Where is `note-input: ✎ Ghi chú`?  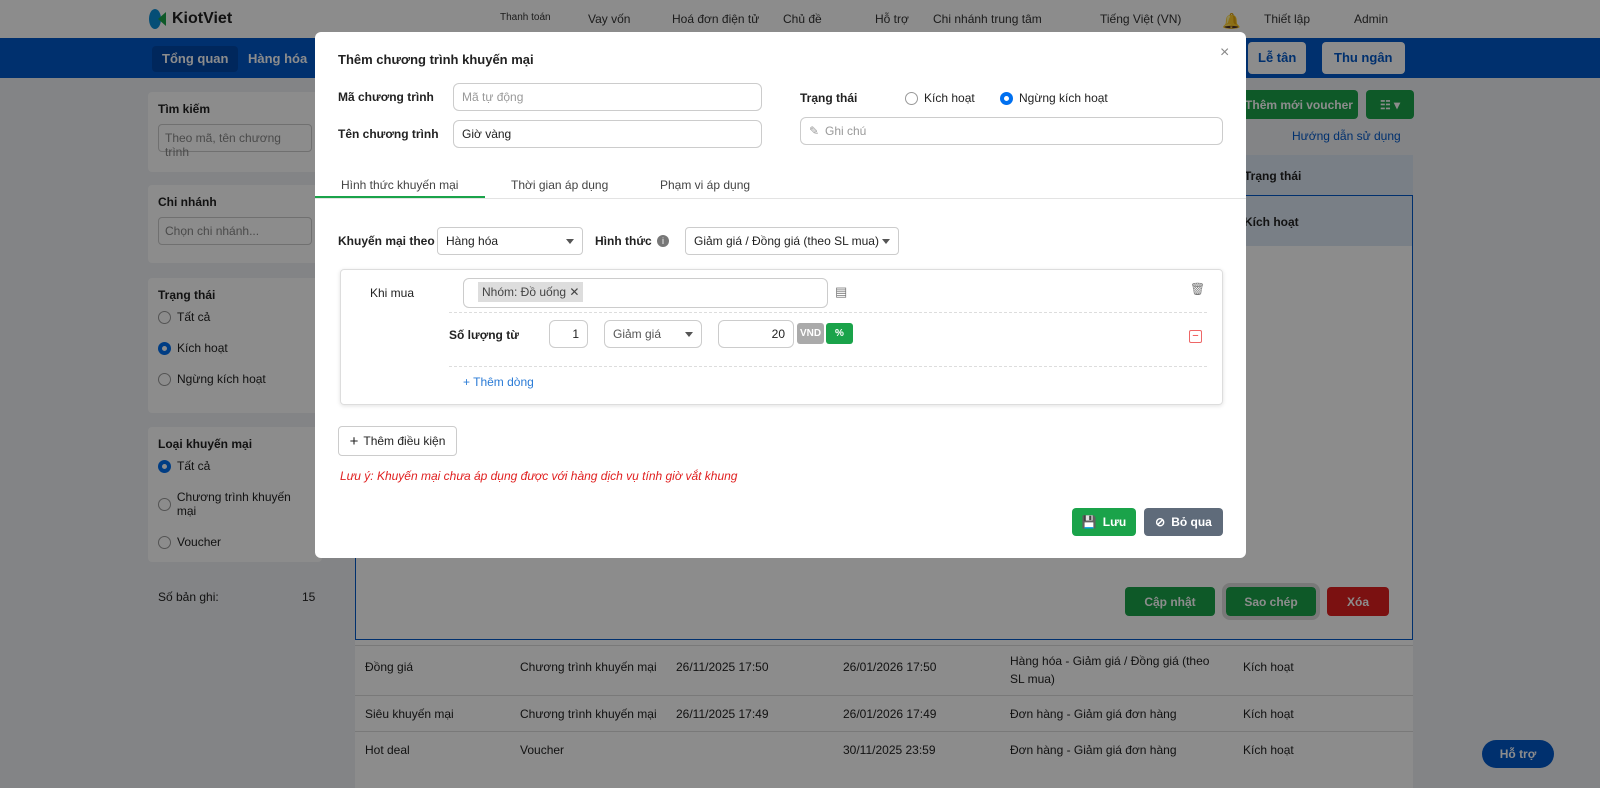 note-input: ✎ Ghi chú is located at coordinates (1011, 131).